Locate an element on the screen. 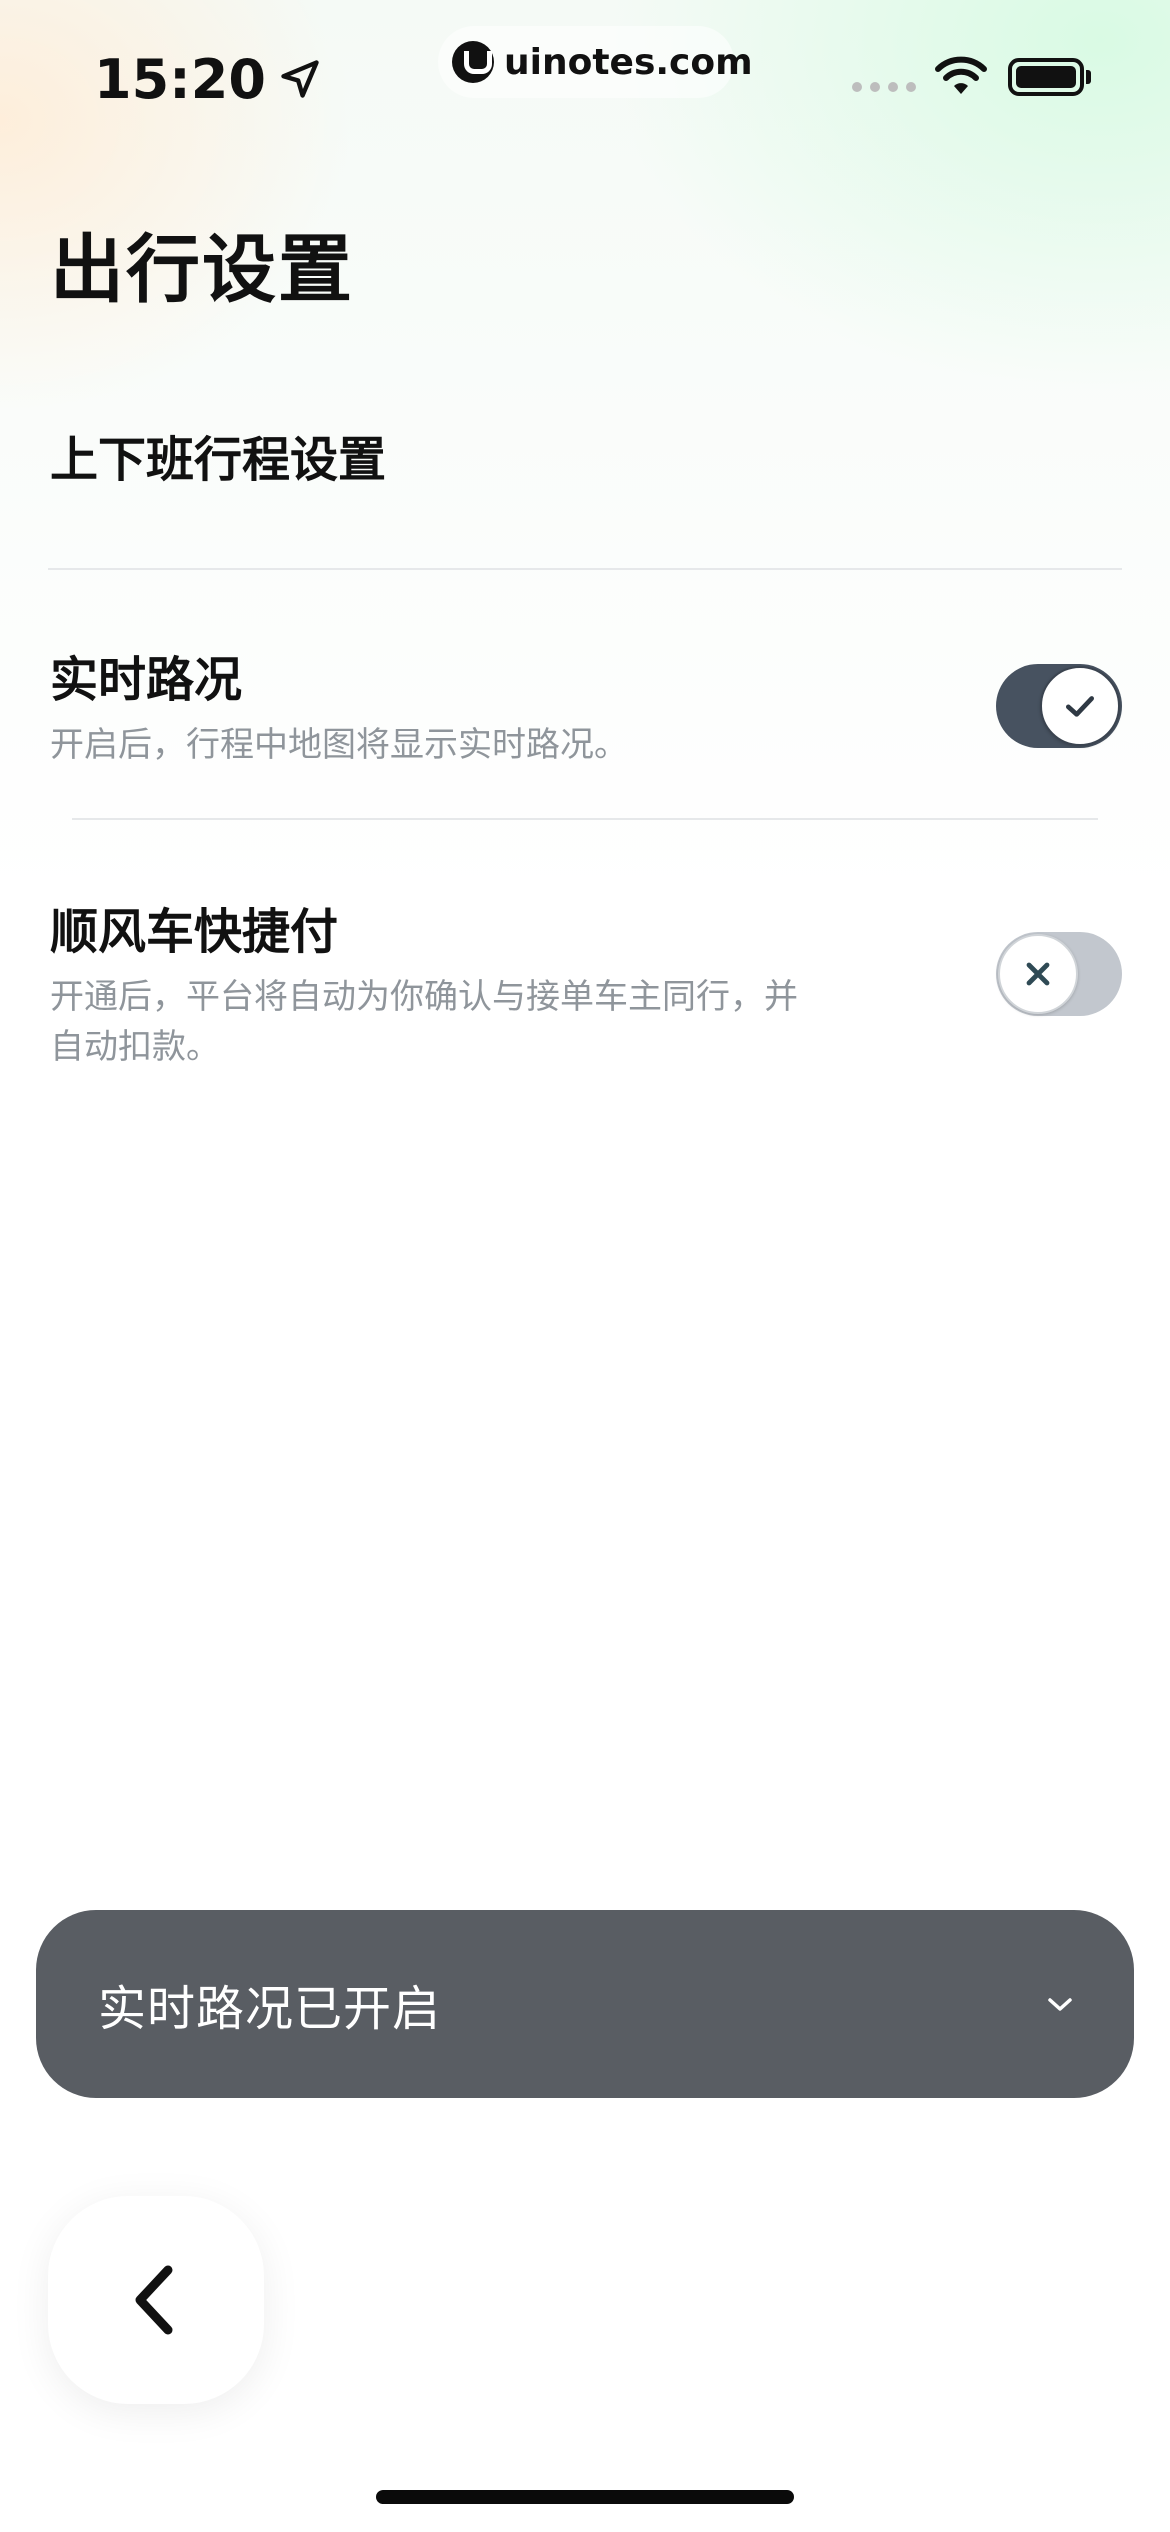  battery-icon is located at coordinates (1046, 77).